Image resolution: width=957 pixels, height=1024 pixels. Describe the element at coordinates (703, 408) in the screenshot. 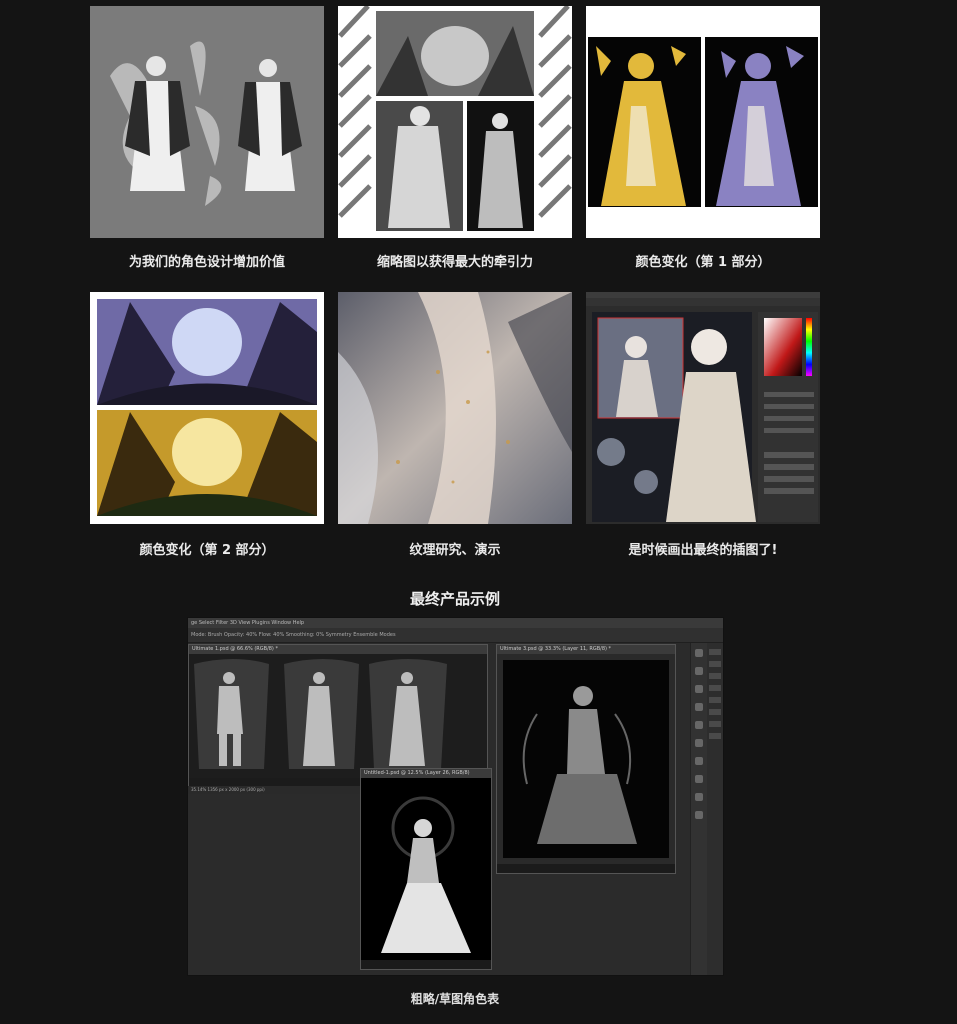

I see `final-illustration-screenshot` at that location.